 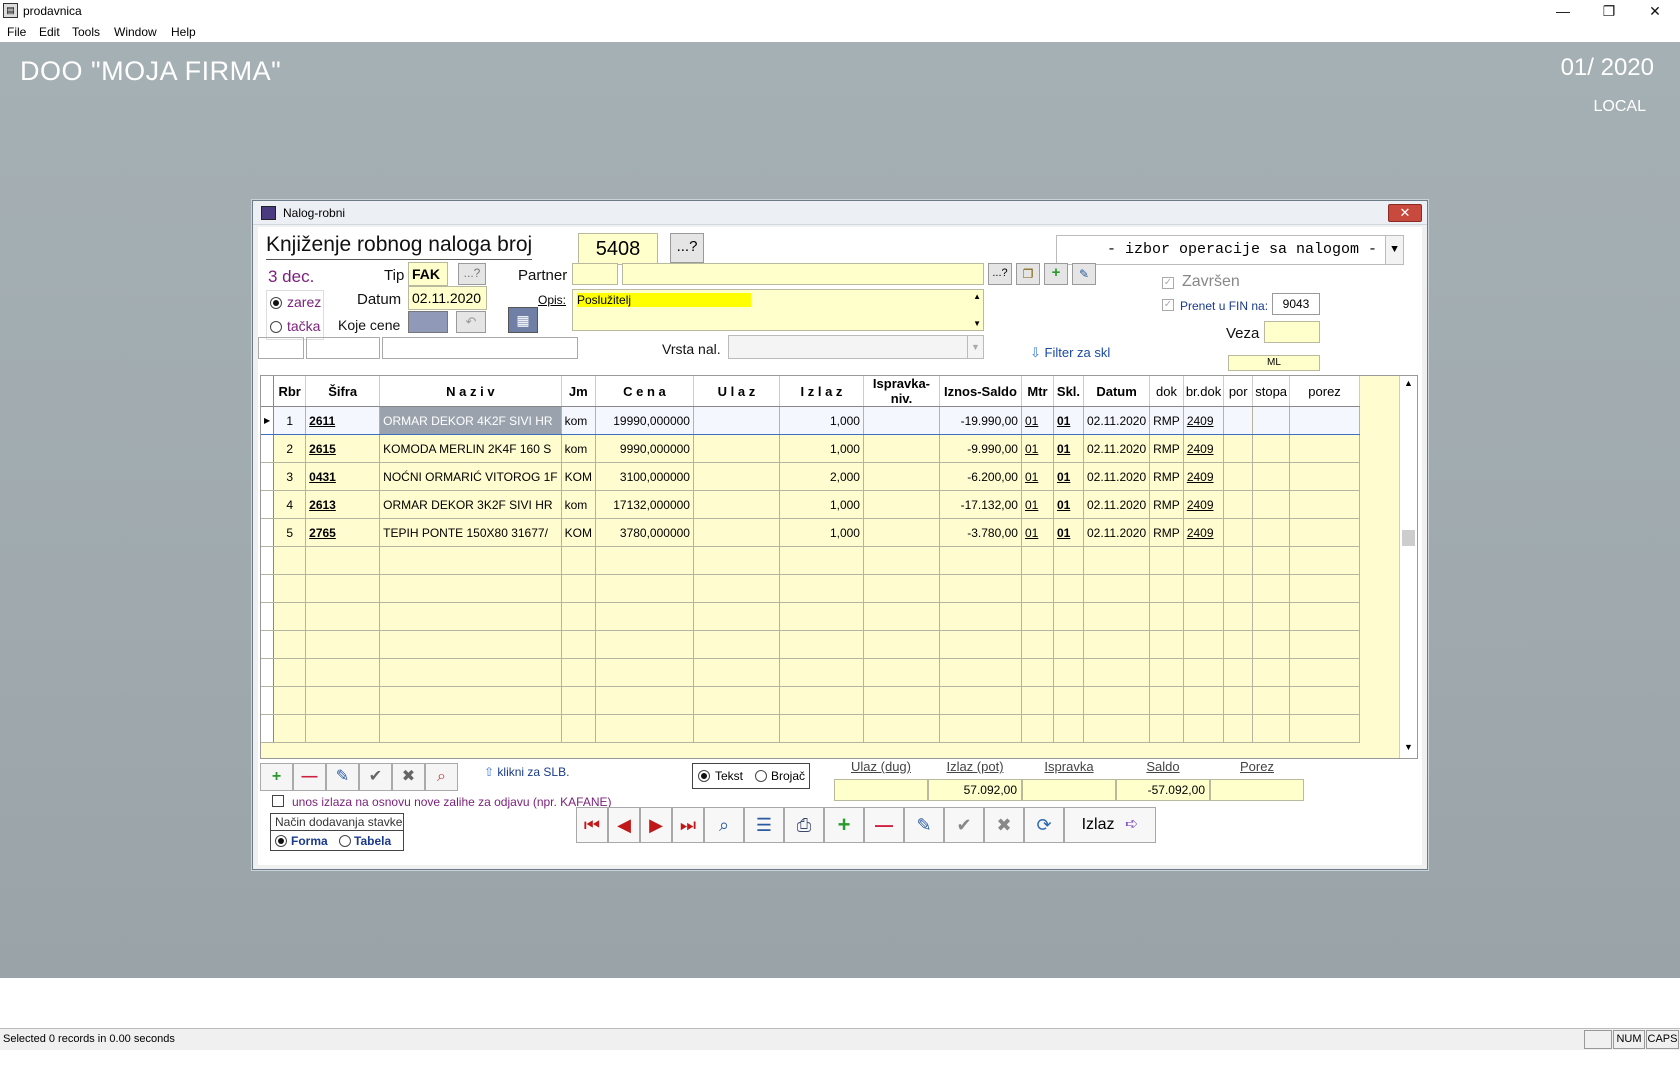 What do you see at coordinates (1296, 304) in the screenshot?
I see `prenet-field: 9043` at bounding box center [1296, 304].